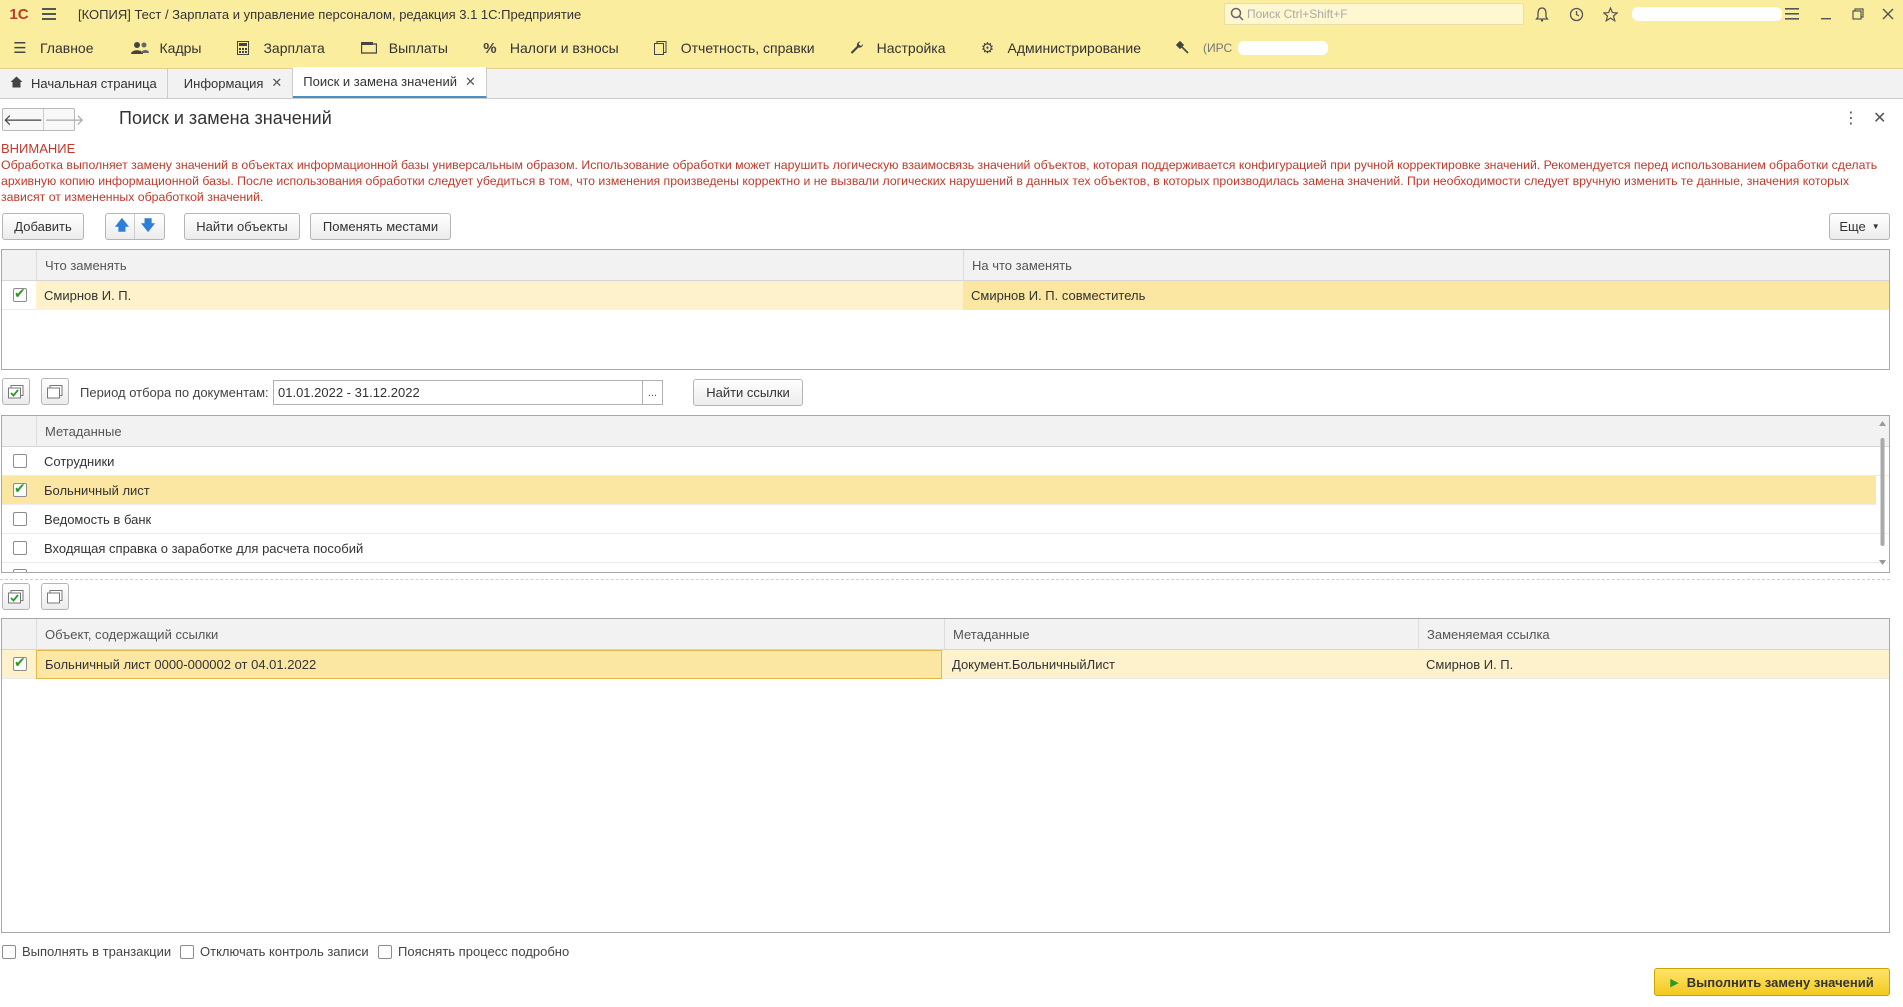  I want to click on close-window-icon, so click(1888, 14).